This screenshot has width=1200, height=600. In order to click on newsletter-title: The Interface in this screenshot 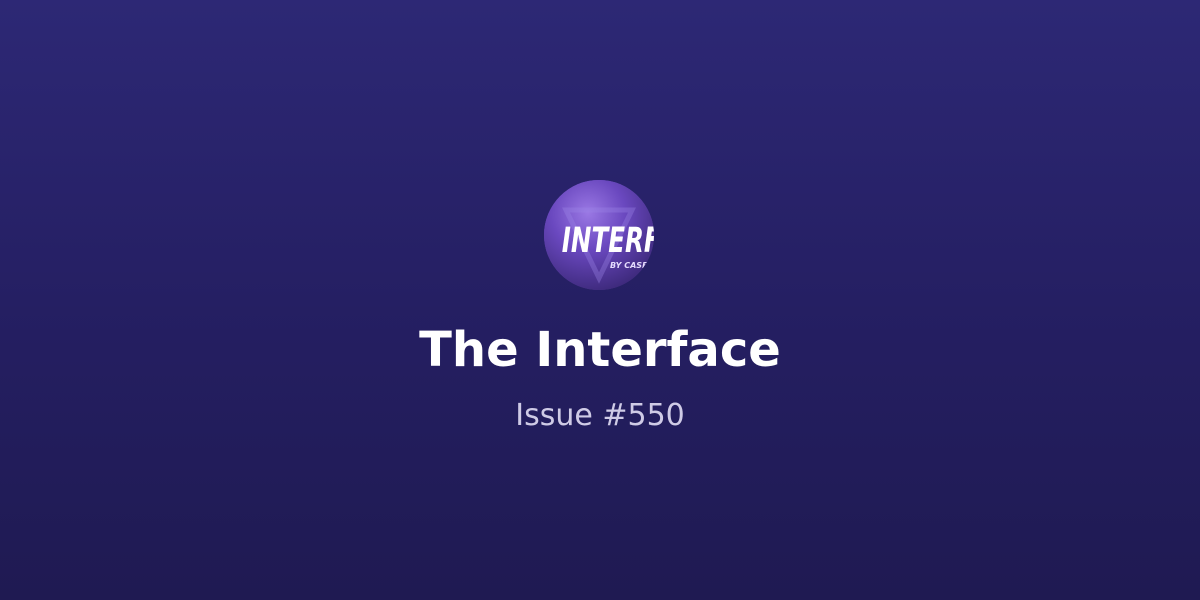, I will do `click(600, 350)`.